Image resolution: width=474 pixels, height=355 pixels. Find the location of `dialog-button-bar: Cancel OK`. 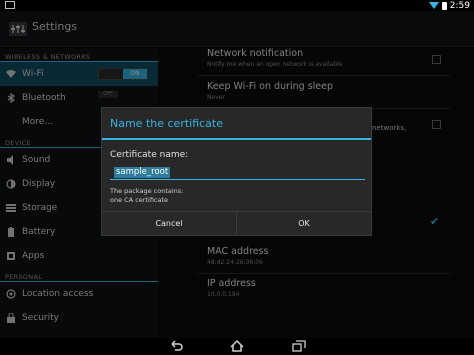

dialog-button-bar: Cancel OK is located at coordinates (236, 223).